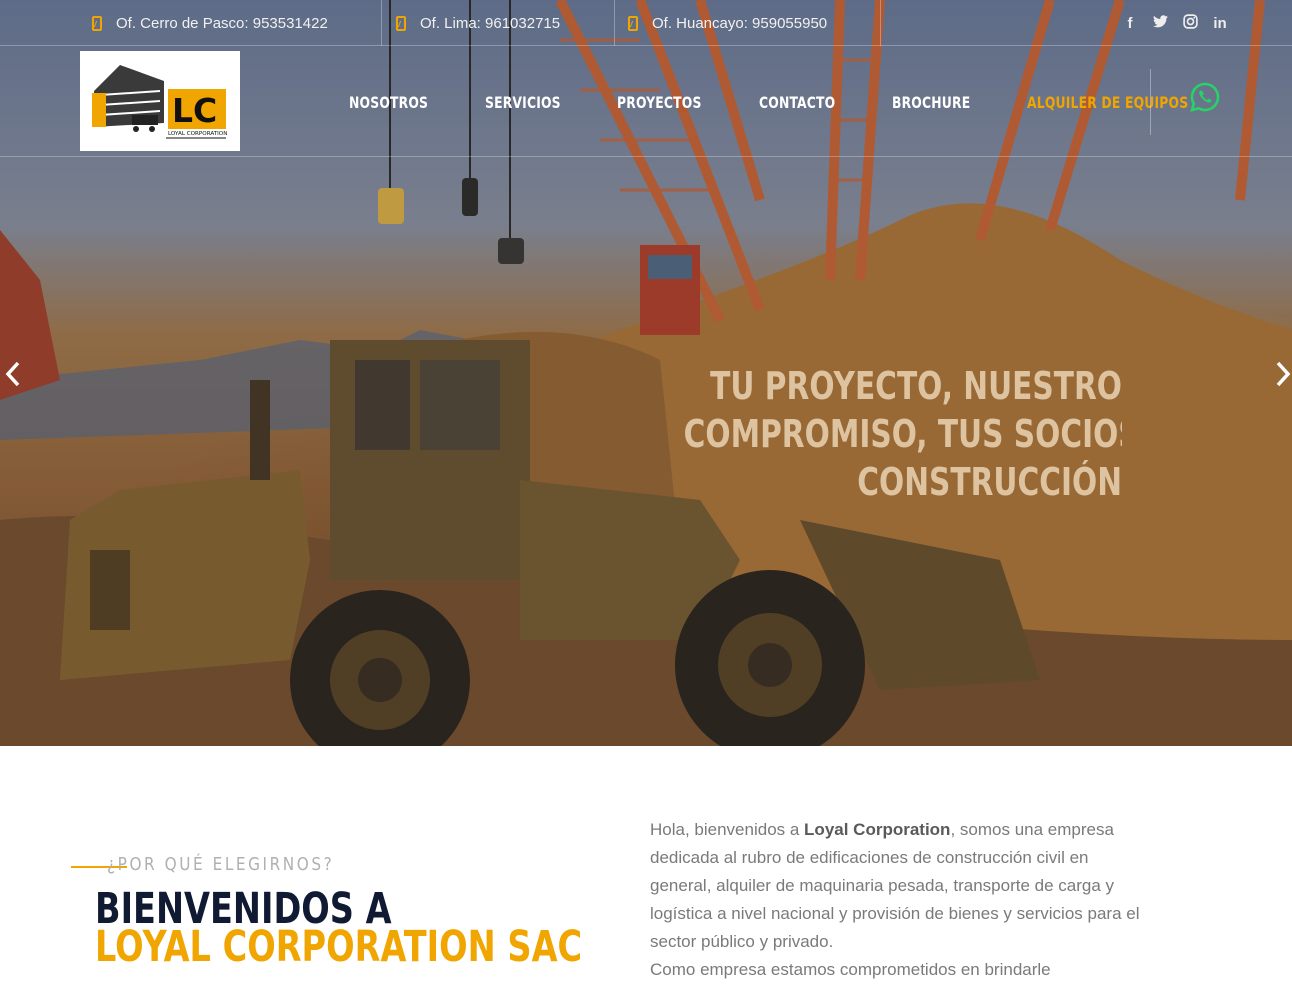  Describe the element at coordinates (388, 102) in the screenshot. I see `nav-nosotros: NOSOTROS` at that location.